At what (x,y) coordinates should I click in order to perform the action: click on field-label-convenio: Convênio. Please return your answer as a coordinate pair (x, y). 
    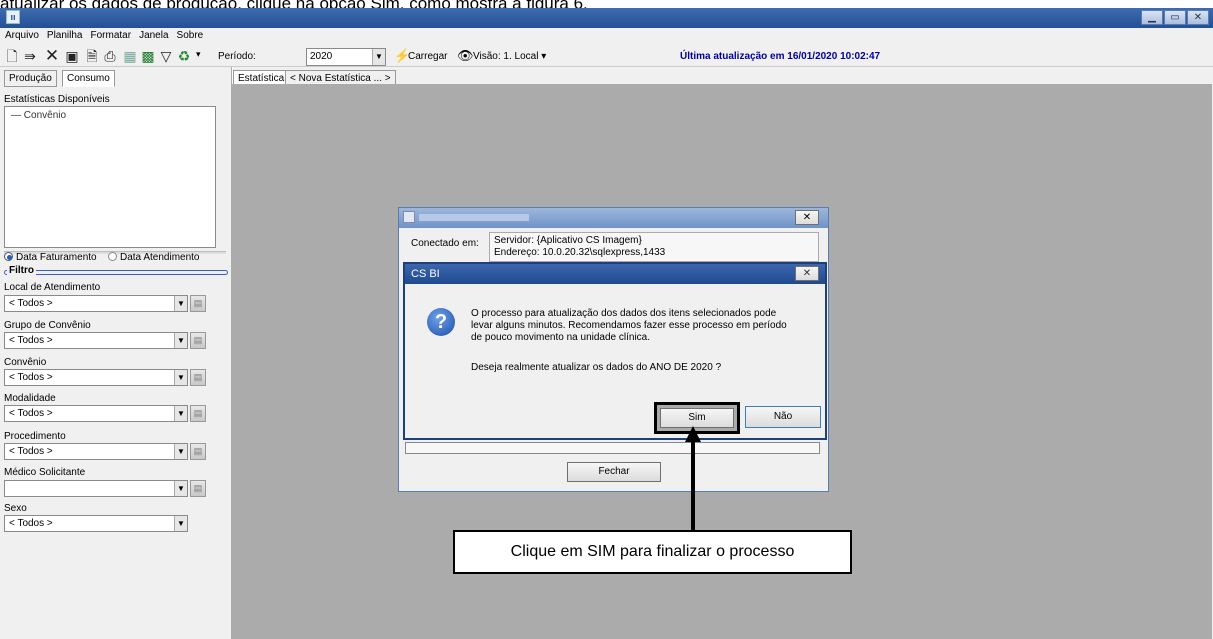
    Looking at the image, I should click on (25, 362).